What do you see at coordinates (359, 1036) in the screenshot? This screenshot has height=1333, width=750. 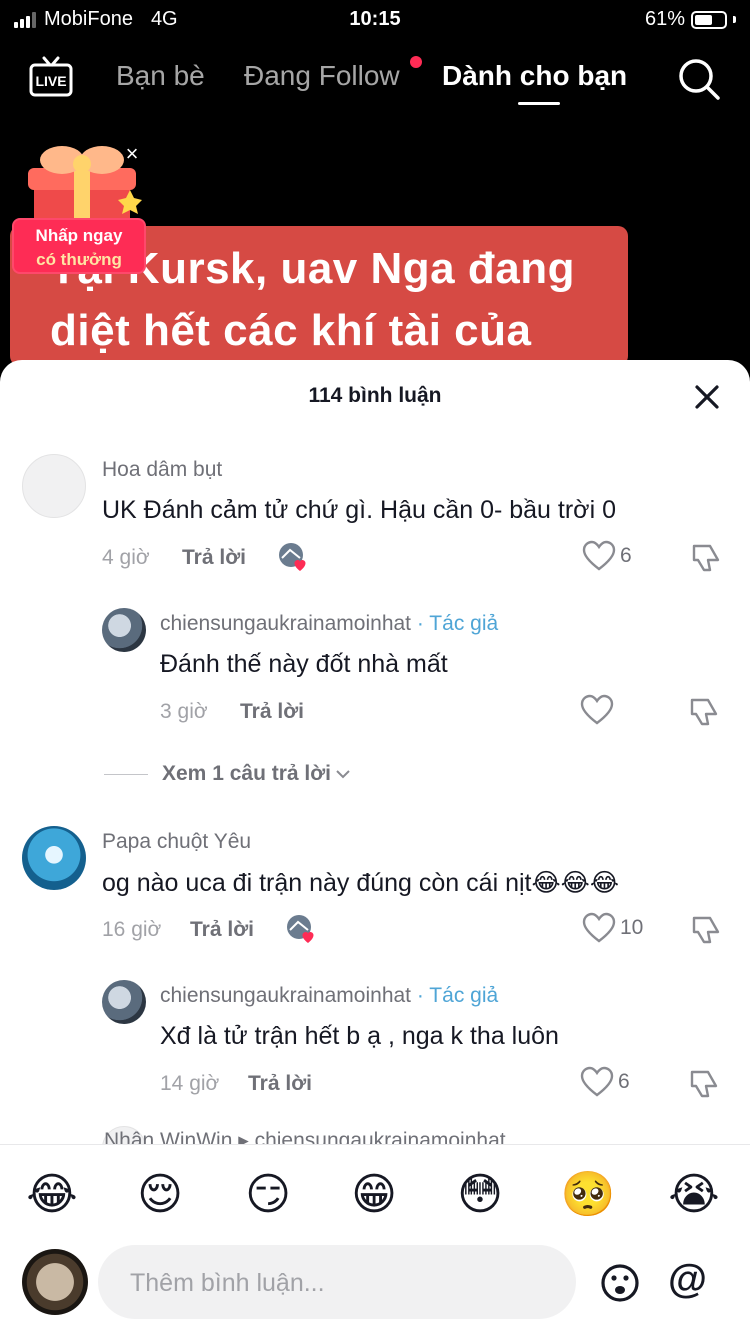 I see `reply-text: Xđ là tử trận hết b ạ , nga k tha luôn` at bounding box center [359, 1036].